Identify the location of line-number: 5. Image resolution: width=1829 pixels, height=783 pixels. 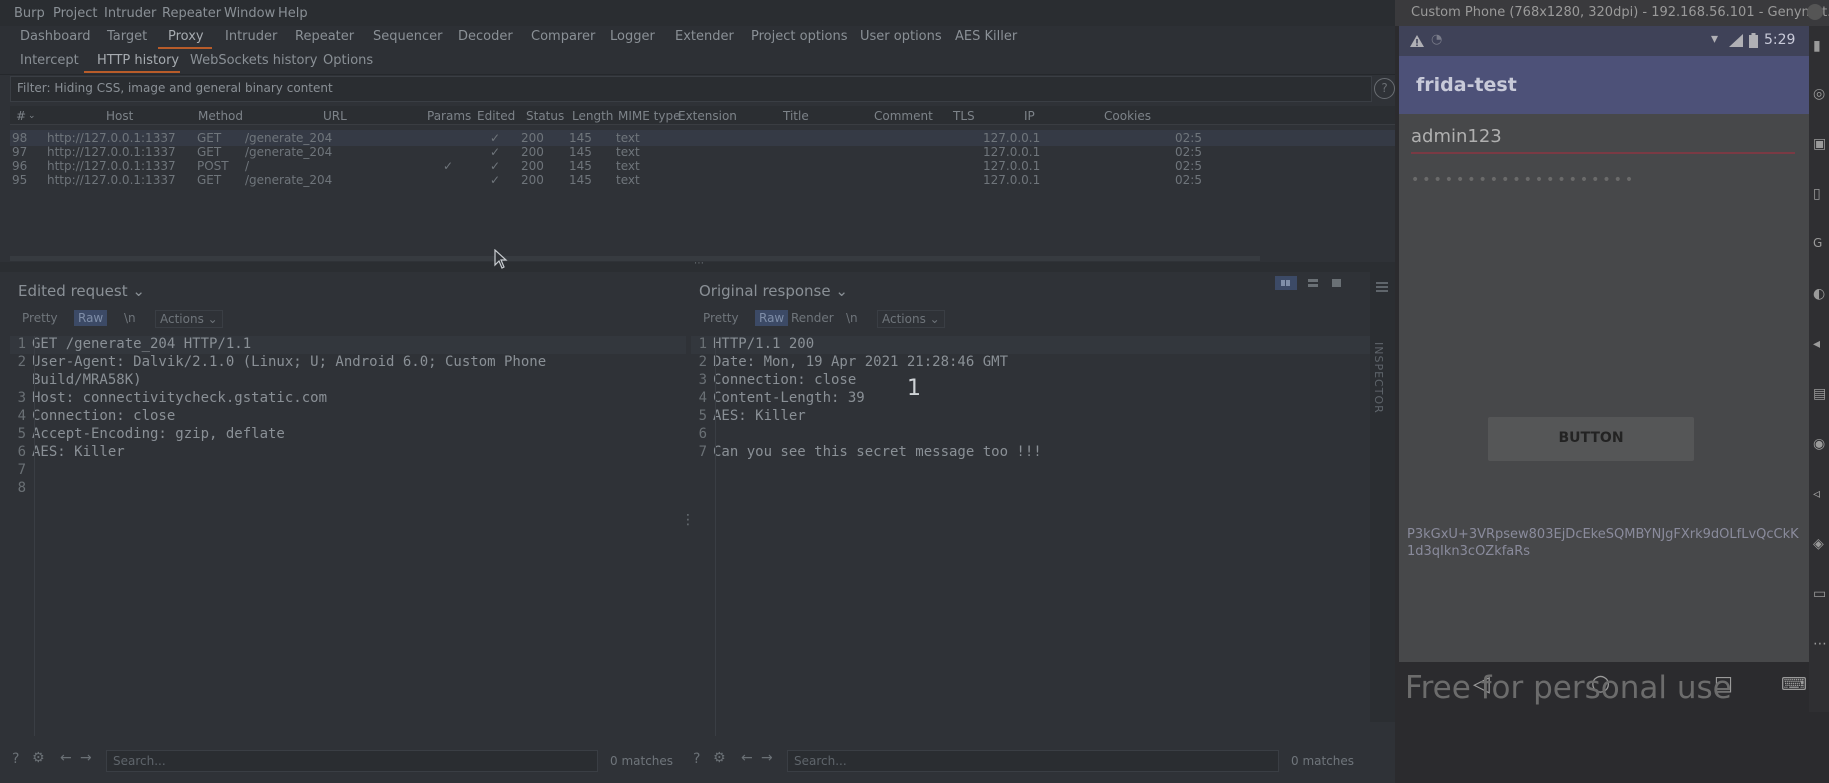
(702, 416).